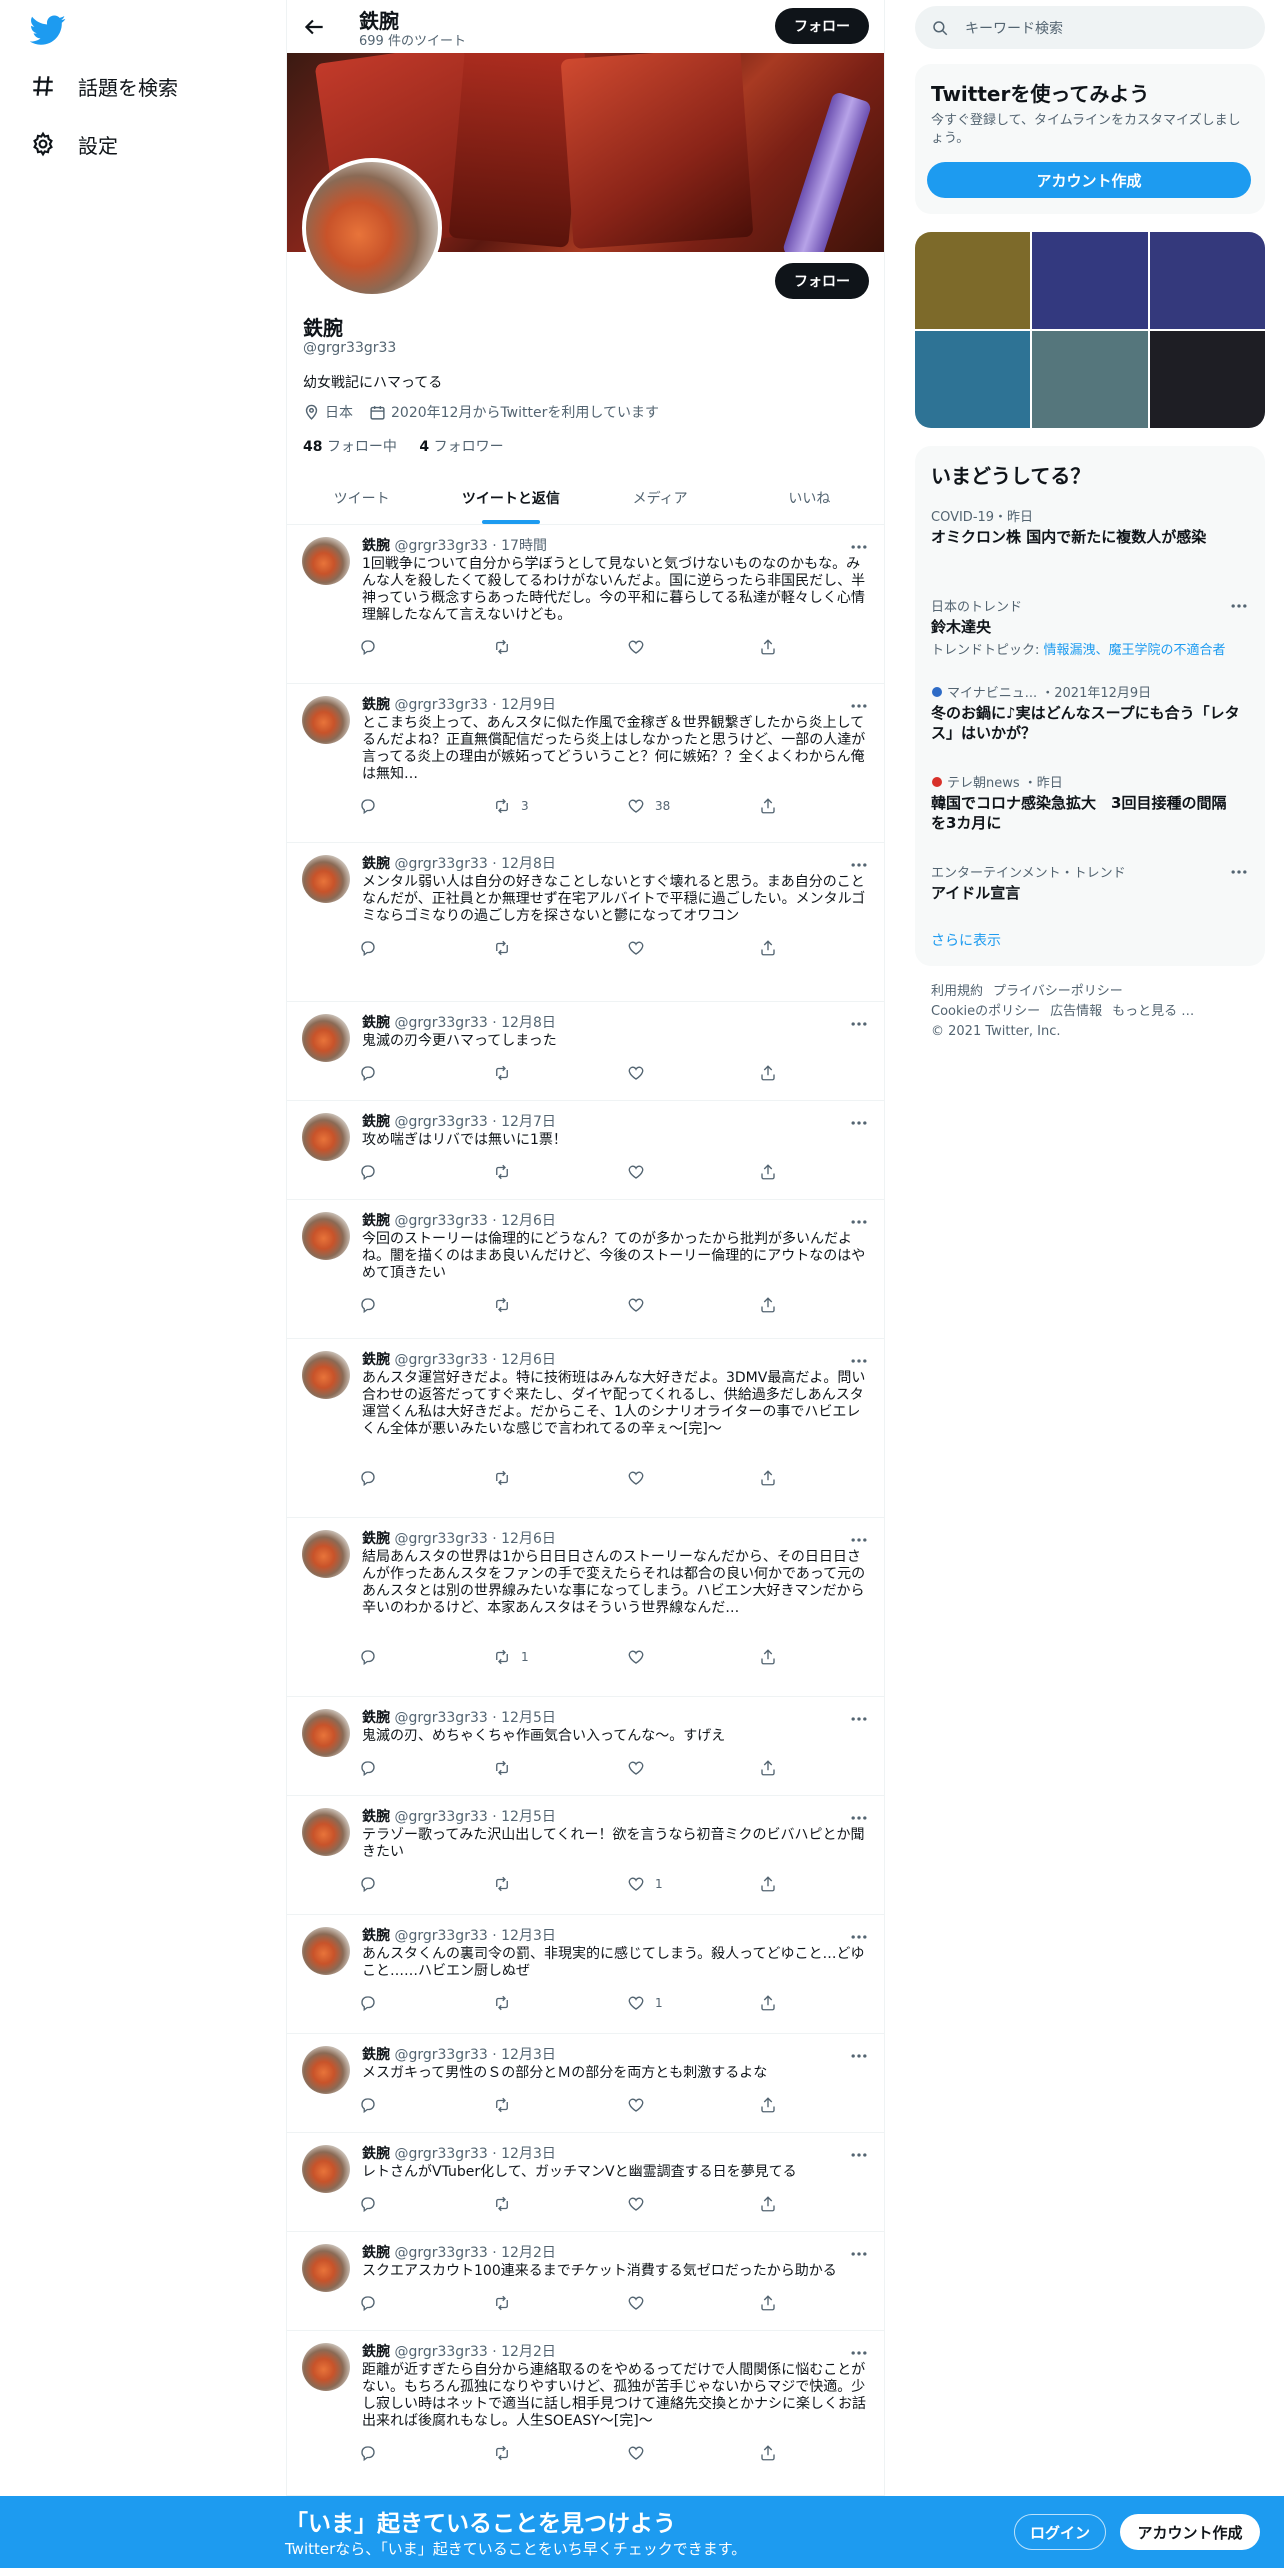 The height and width of the screenshot is (2568, 1284). Describe the element at coordinates (1086, 882) in the screenshot. I see `trend-item: エンターテインメント・トレンド アイドル宣言` at that location.